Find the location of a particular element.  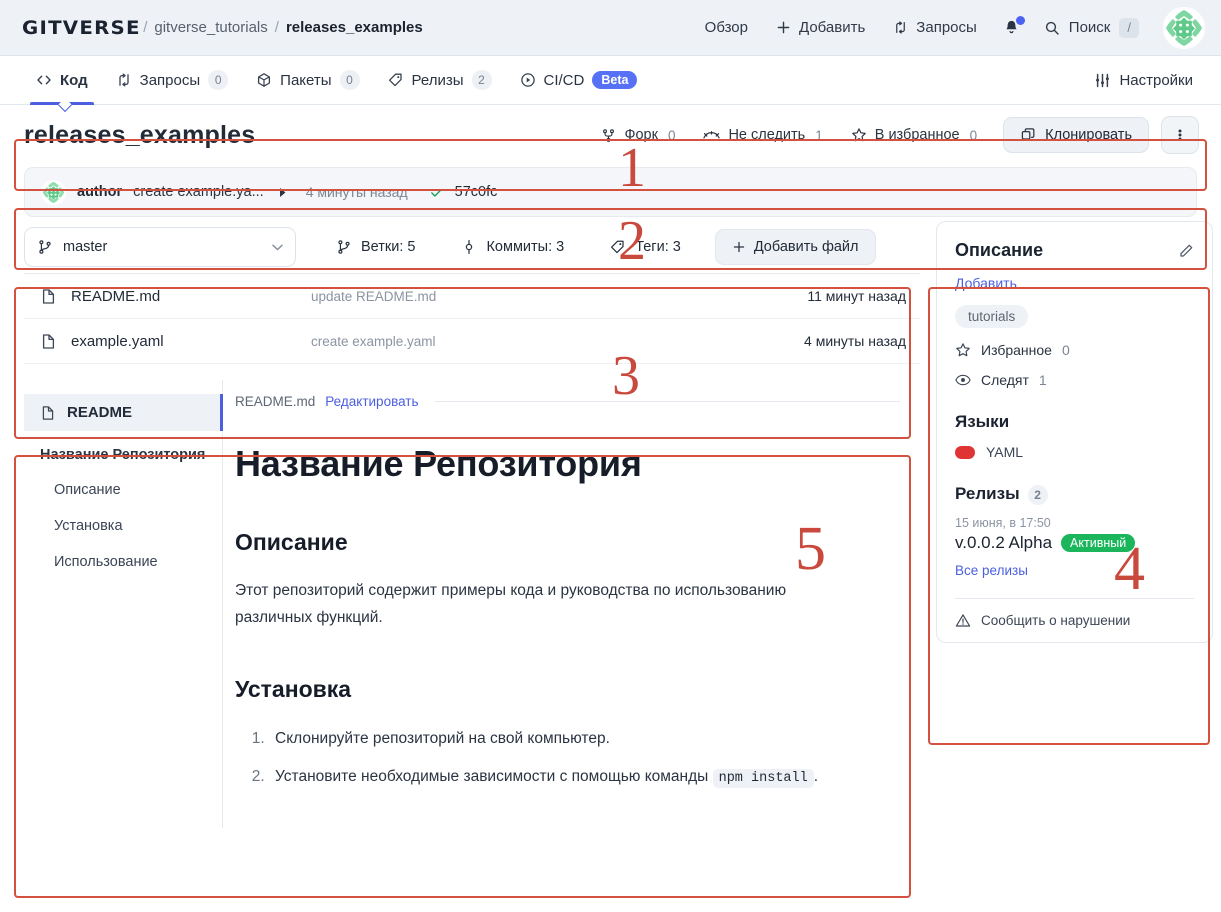

commits-count-label: Коммиты: 3 is located at coordinates (525, 247).